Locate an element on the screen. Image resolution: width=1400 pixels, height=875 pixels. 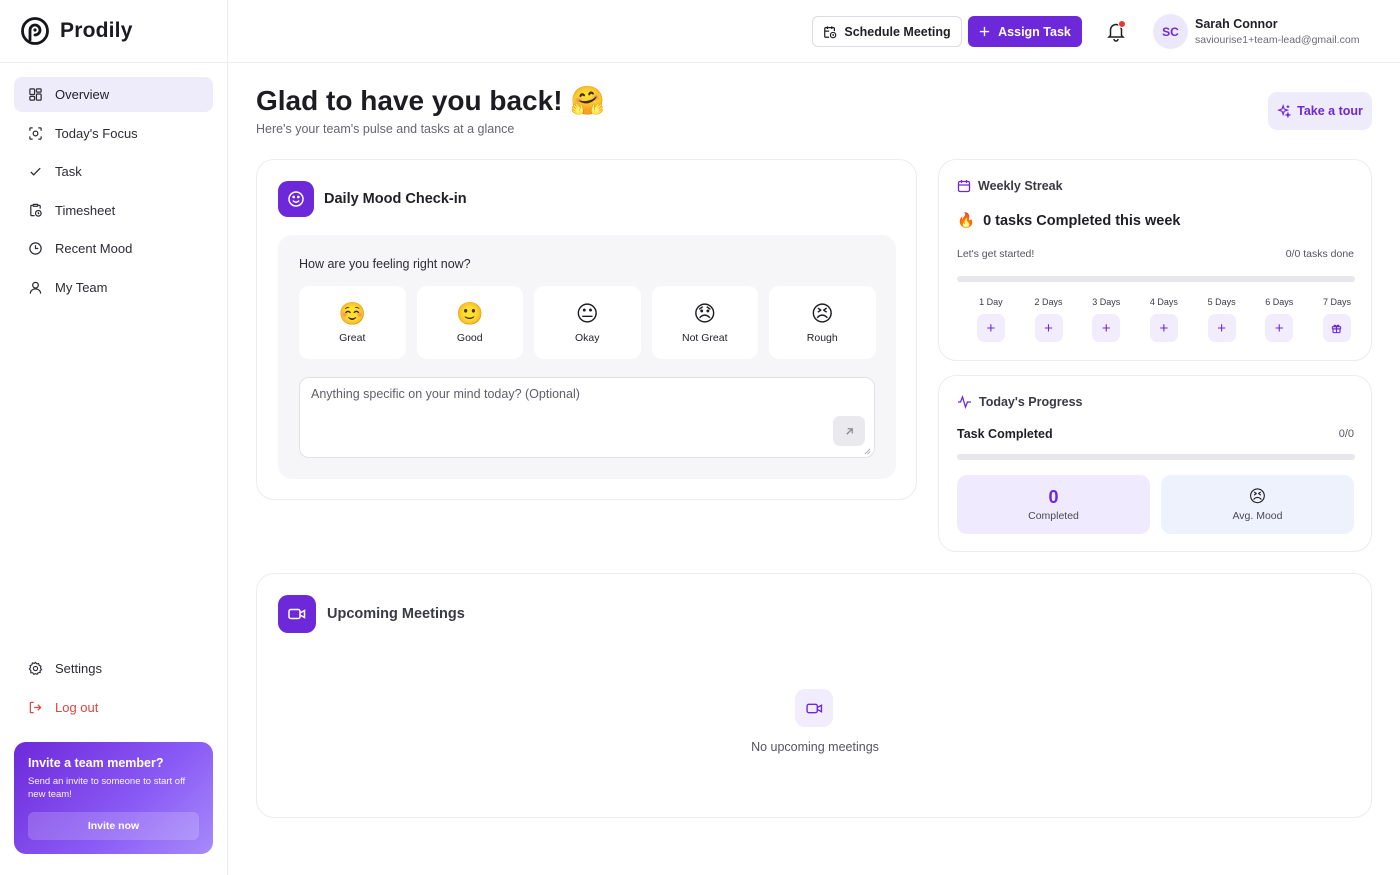
mood-emoji: 😣 is located at coordinates (822, 313).